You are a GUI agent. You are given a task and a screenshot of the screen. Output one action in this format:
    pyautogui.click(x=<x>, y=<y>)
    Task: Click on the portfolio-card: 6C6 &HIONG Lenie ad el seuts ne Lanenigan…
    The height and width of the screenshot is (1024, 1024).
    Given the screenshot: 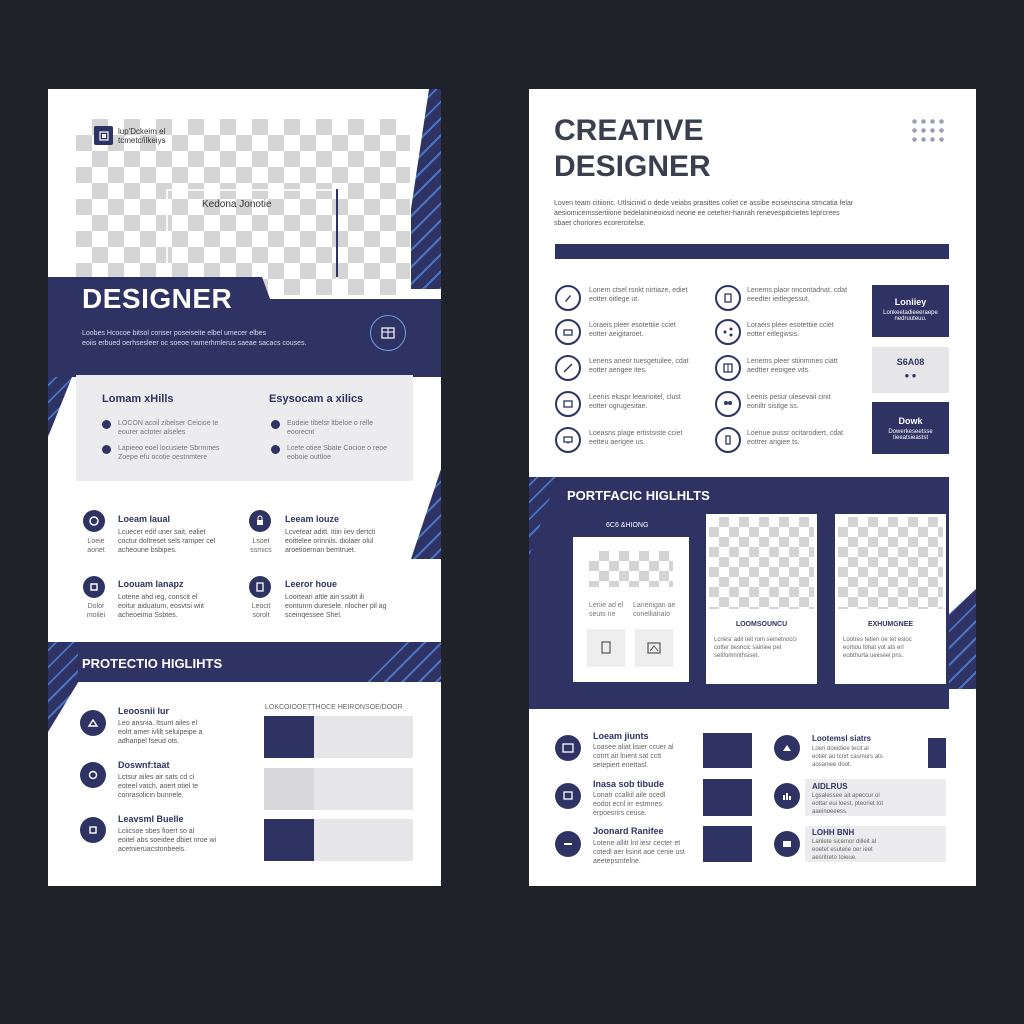 What is the action you would take?
    pyautogui.click(x=631, y=599)
    